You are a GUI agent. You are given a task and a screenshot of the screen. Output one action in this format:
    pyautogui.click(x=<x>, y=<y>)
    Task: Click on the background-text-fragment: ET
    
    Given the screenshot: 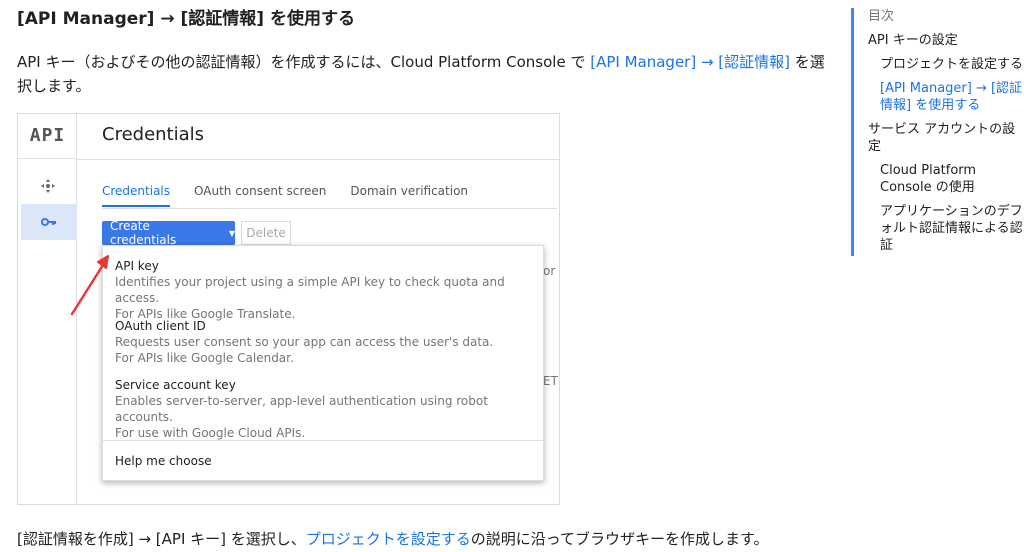 What is the action you would take?
    pyautogui.click(x=550, y=381)
    